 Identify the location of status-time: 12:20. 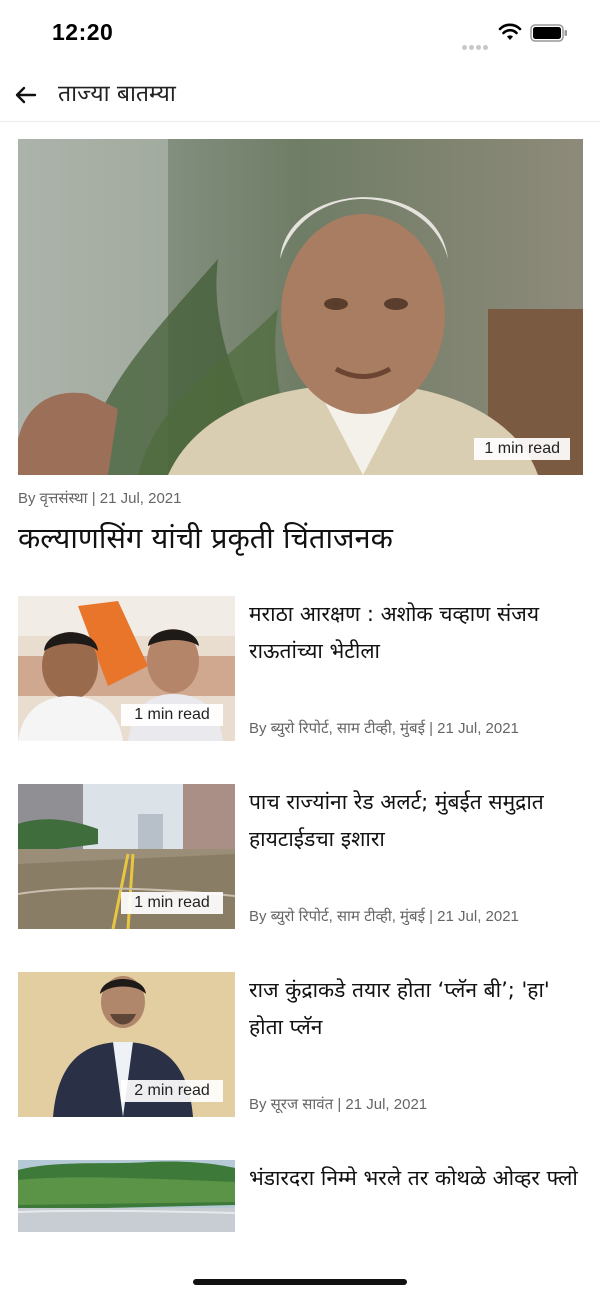
(83, 32).